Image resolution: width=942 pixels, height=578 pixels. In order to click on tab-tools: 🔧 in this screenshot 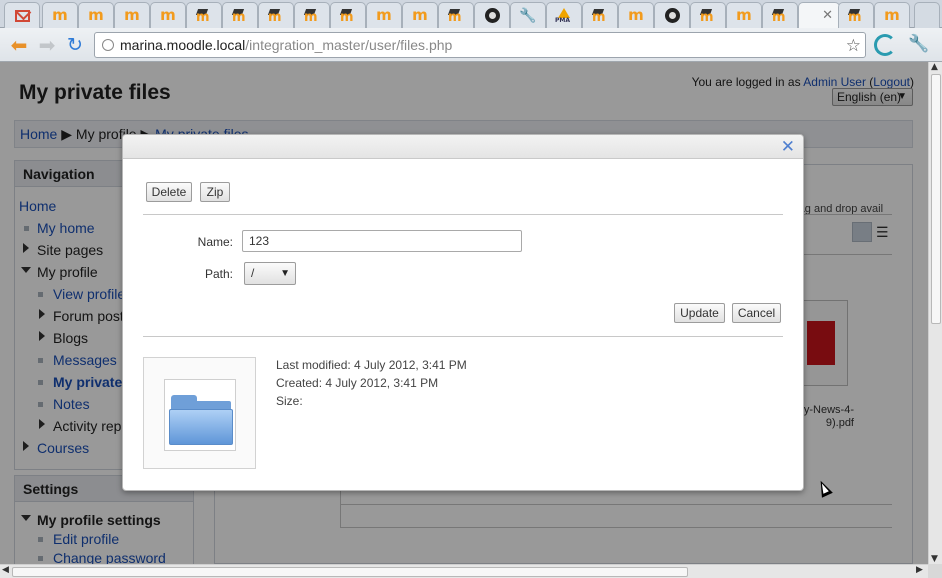, I will do `click(528, 15)`.